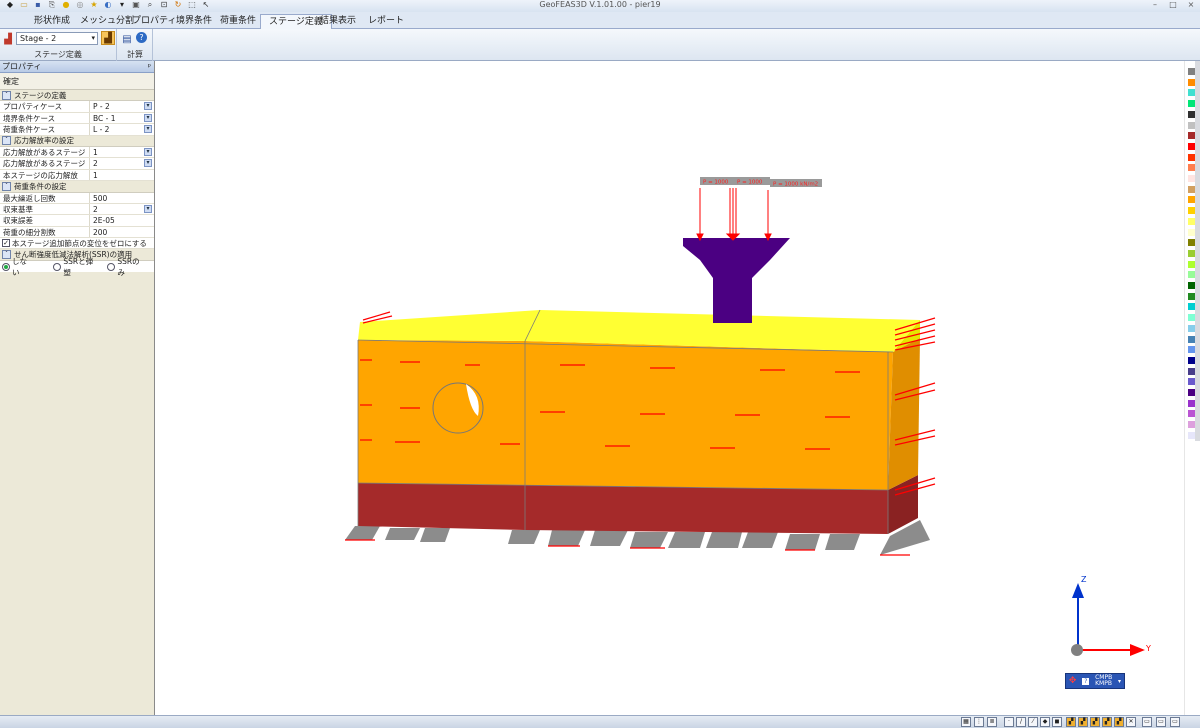 The width and height of the screenshot is (1200, 728). Describe the element at coordinates (108, 38) in the screenshot. I see `stage-add-icon: ▟` at that location.